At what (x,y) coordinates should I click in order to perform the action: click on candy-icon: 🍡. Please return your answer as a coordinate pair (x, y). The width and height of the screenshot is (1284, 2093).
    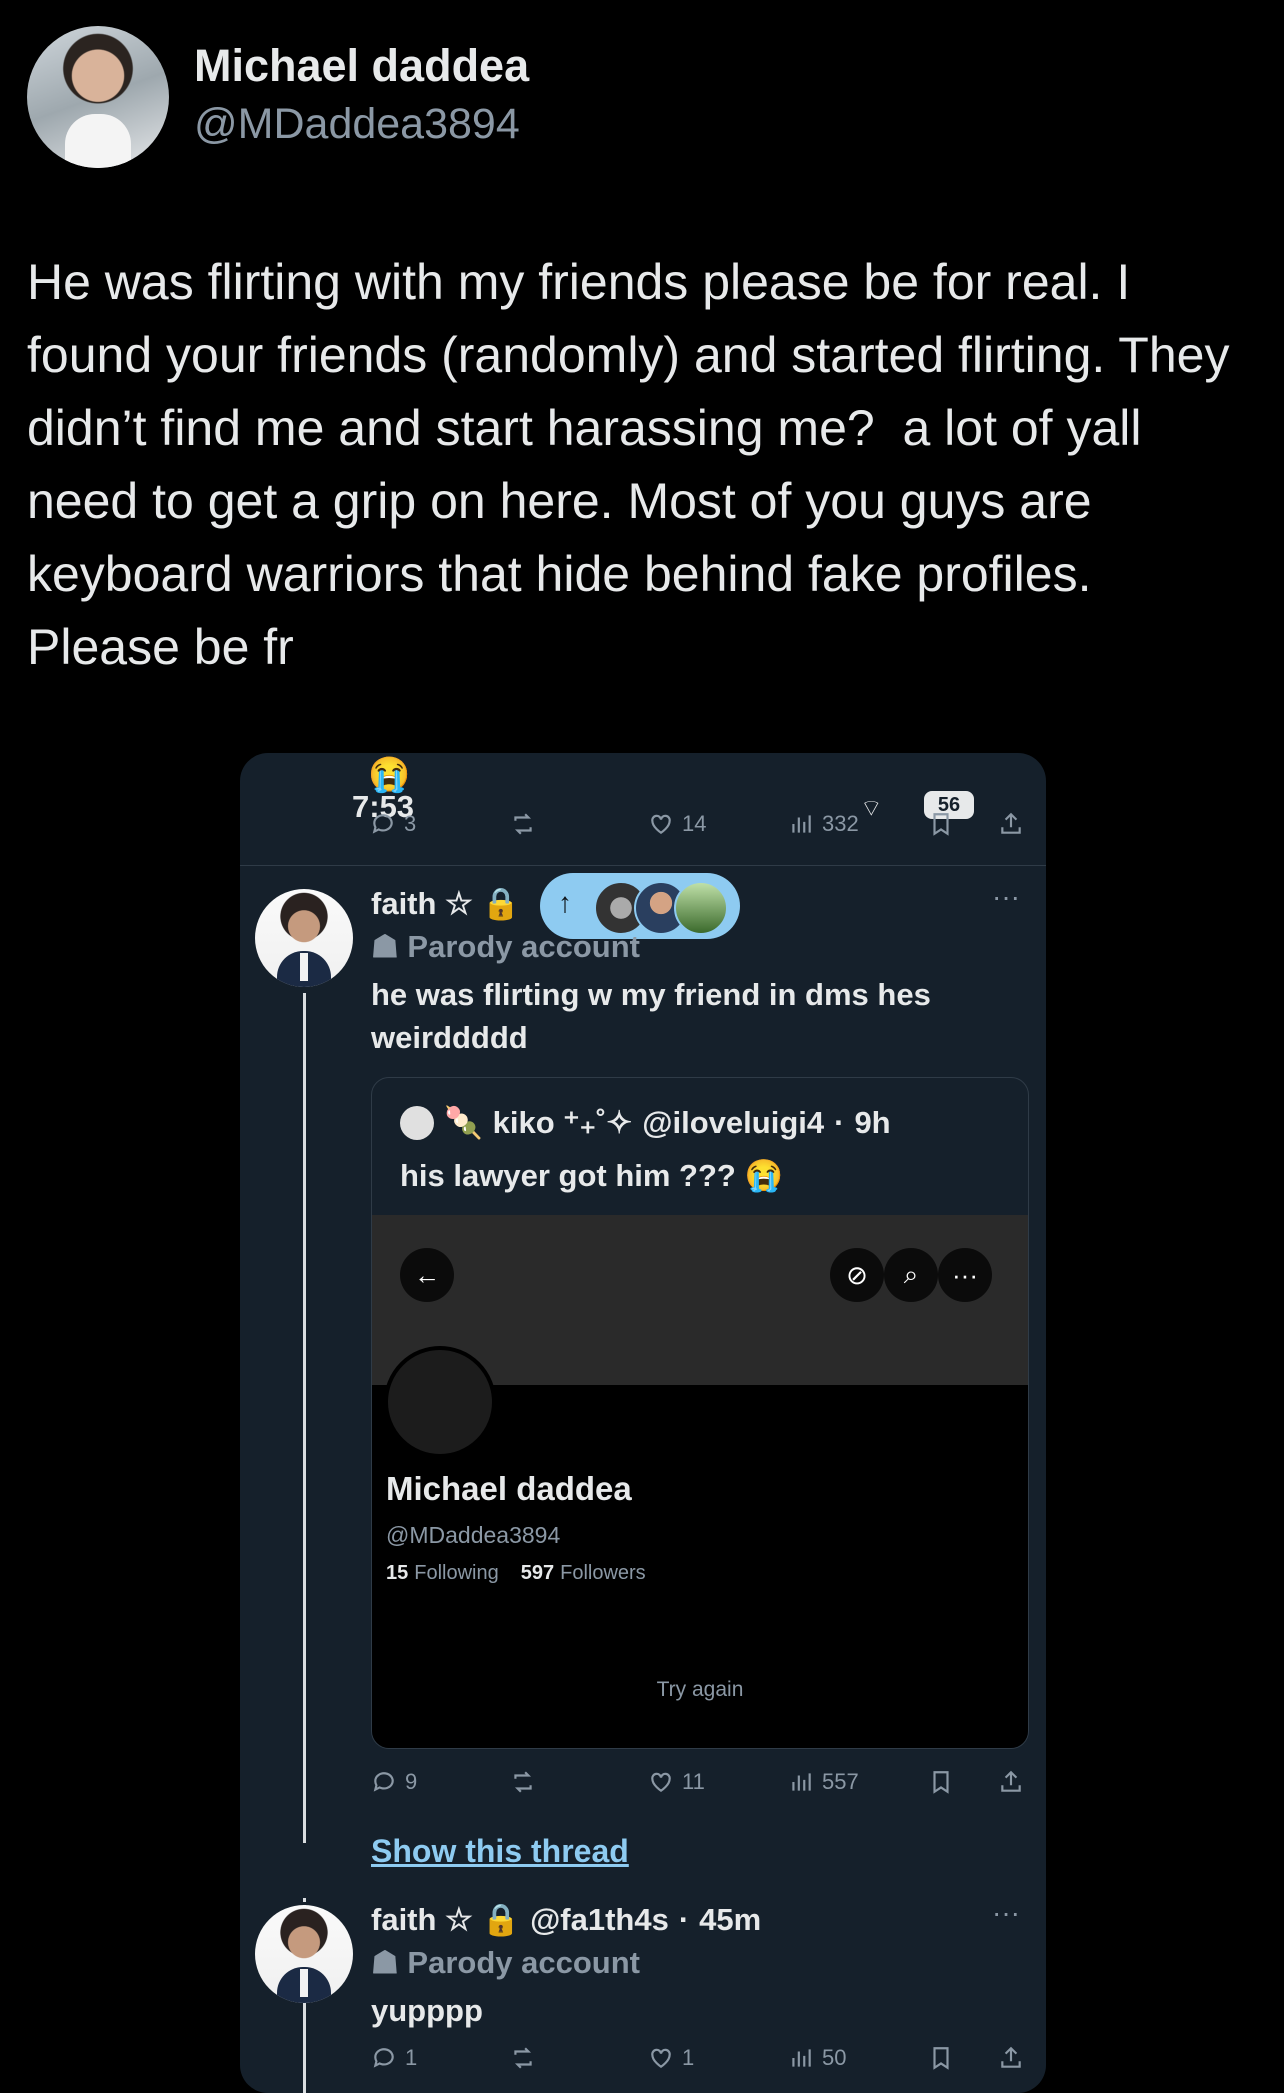
    Looking at the image, I should click on (463, 1122).